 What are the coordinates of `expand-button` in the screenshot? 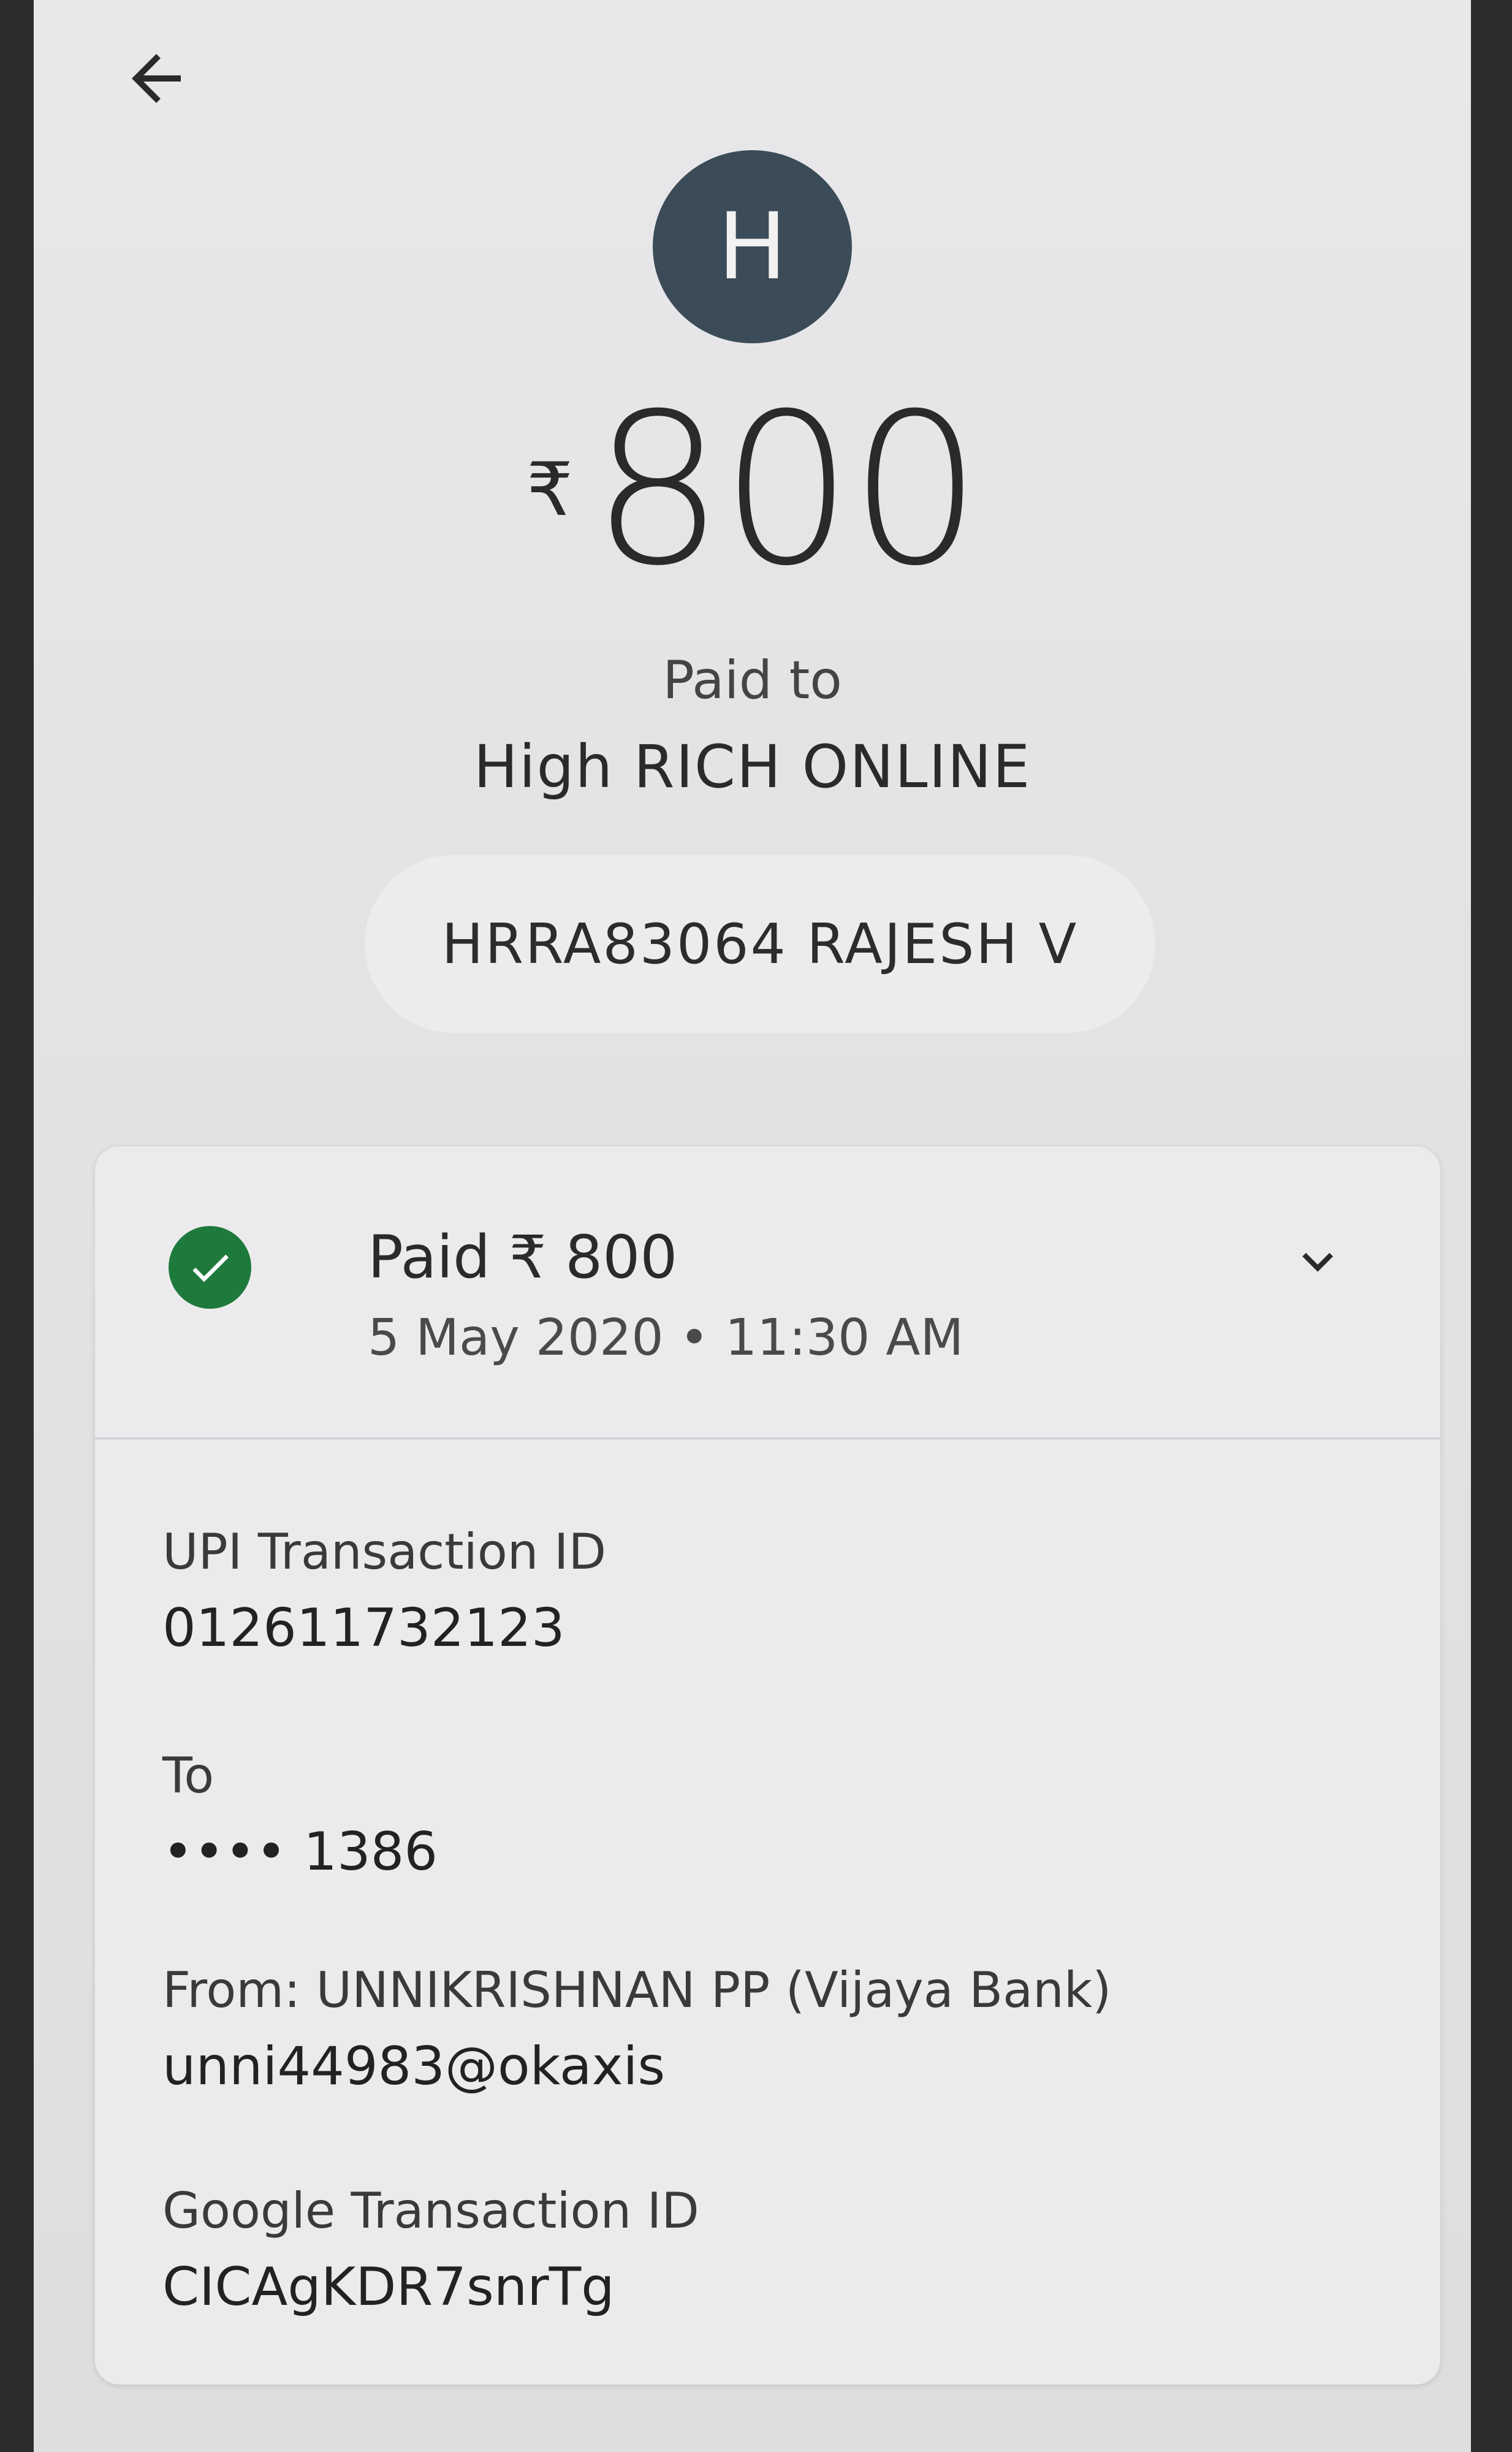 It's located at (1318, 1263).